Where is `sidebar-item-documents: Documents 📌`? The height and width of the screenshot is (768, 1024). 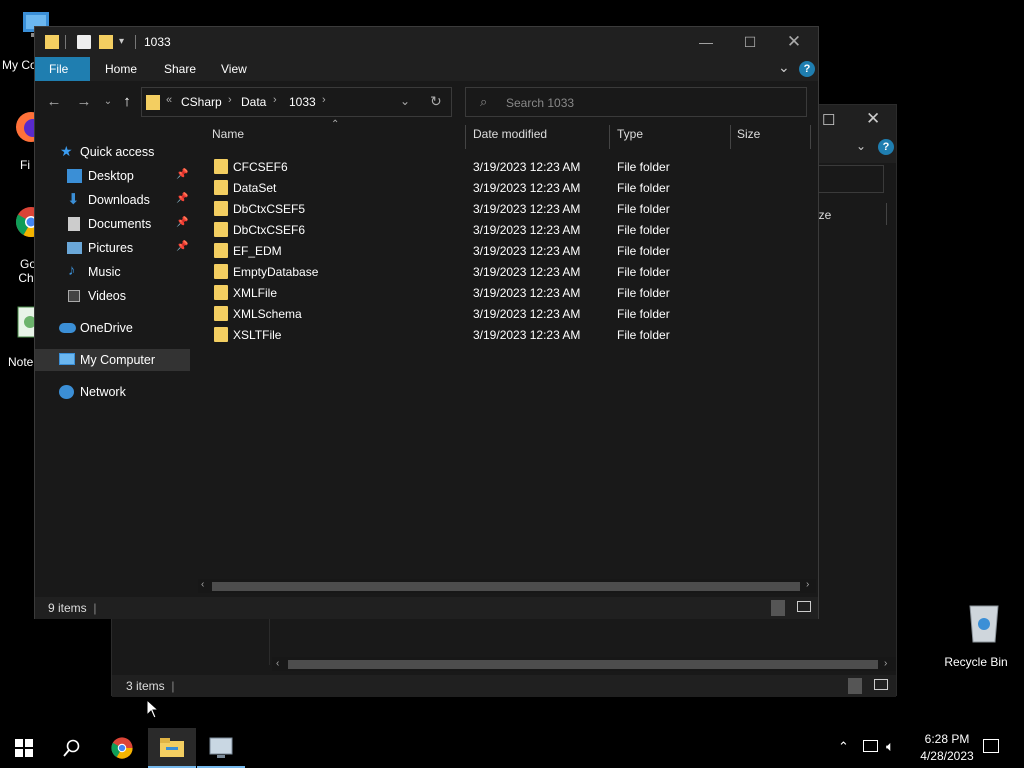 sidebar-item-documents: Documents 📌 is located at coordinates (112, 224).